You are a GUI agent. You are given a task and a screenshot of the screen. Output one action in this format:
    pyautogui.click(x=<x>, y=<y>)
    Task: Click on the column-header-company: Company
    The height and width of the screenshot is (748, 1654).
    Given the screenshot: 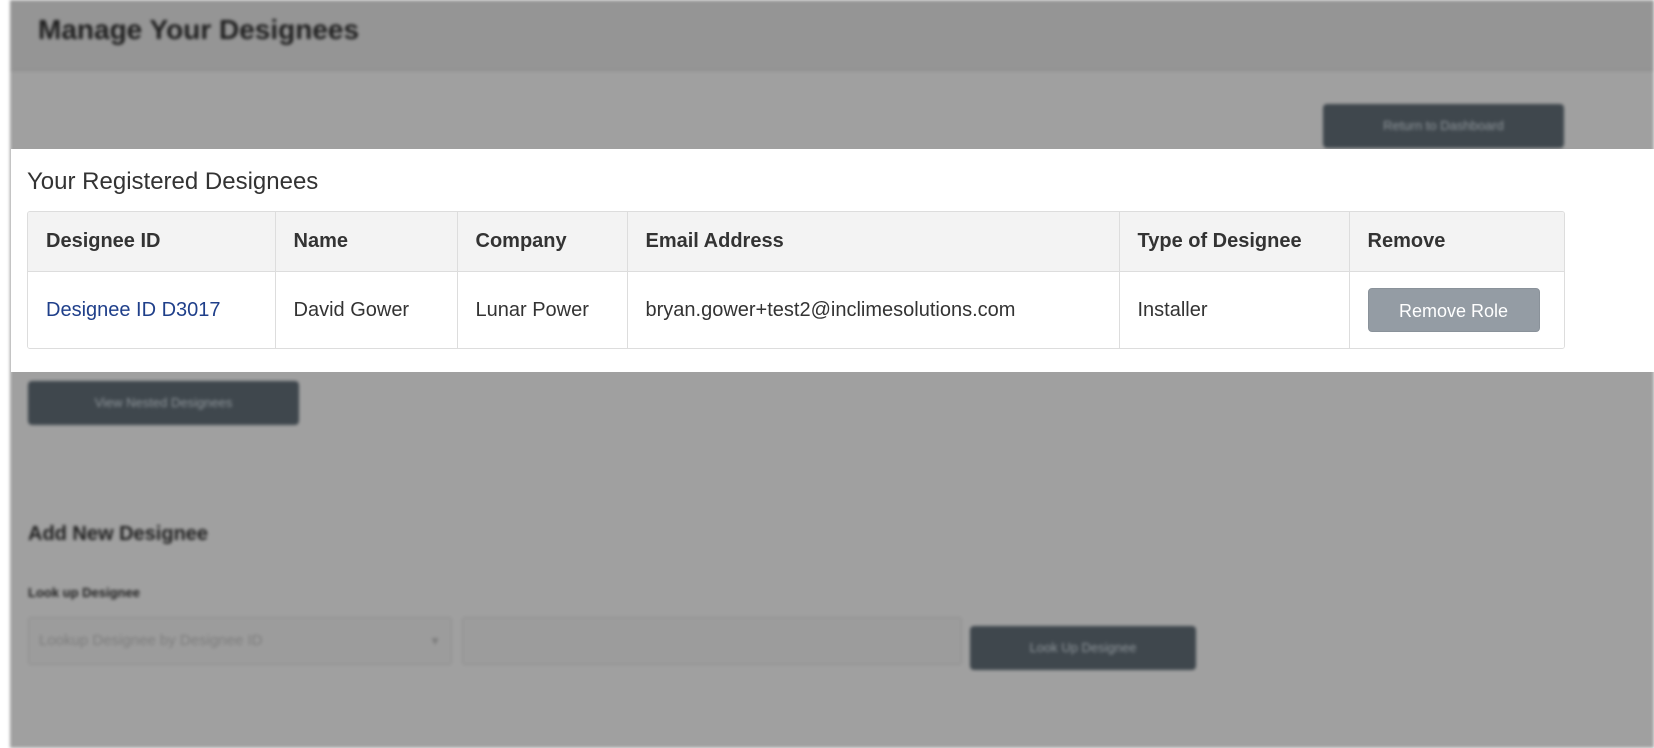 What is the action you would take?
    pyautogui.click(x=542, y=242)
    